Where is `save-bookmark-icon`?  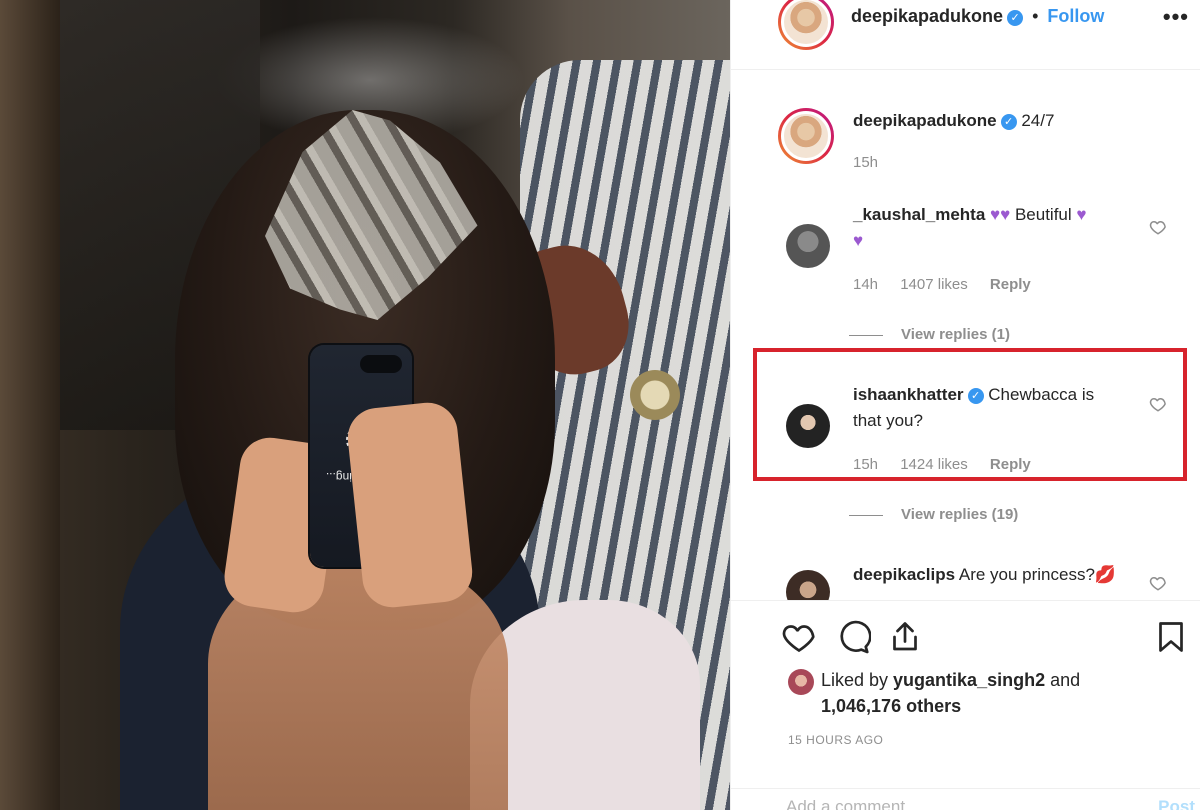 save-bookmark-icon is located at coordinates (1171, 637).